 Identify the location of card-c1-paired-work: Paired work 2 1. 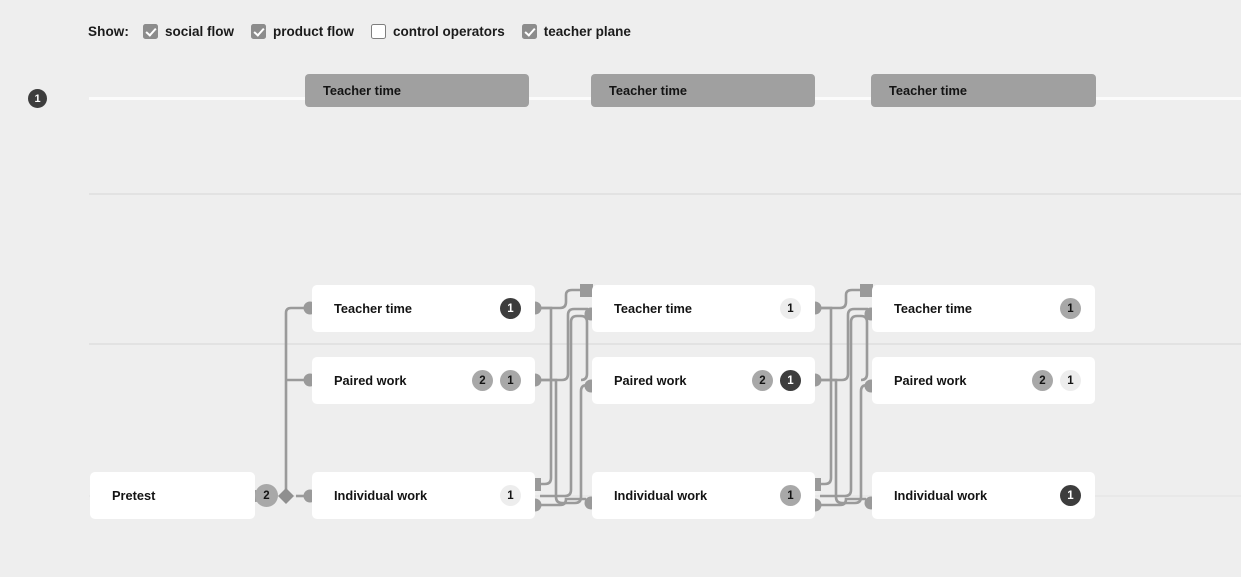
(423, 380).